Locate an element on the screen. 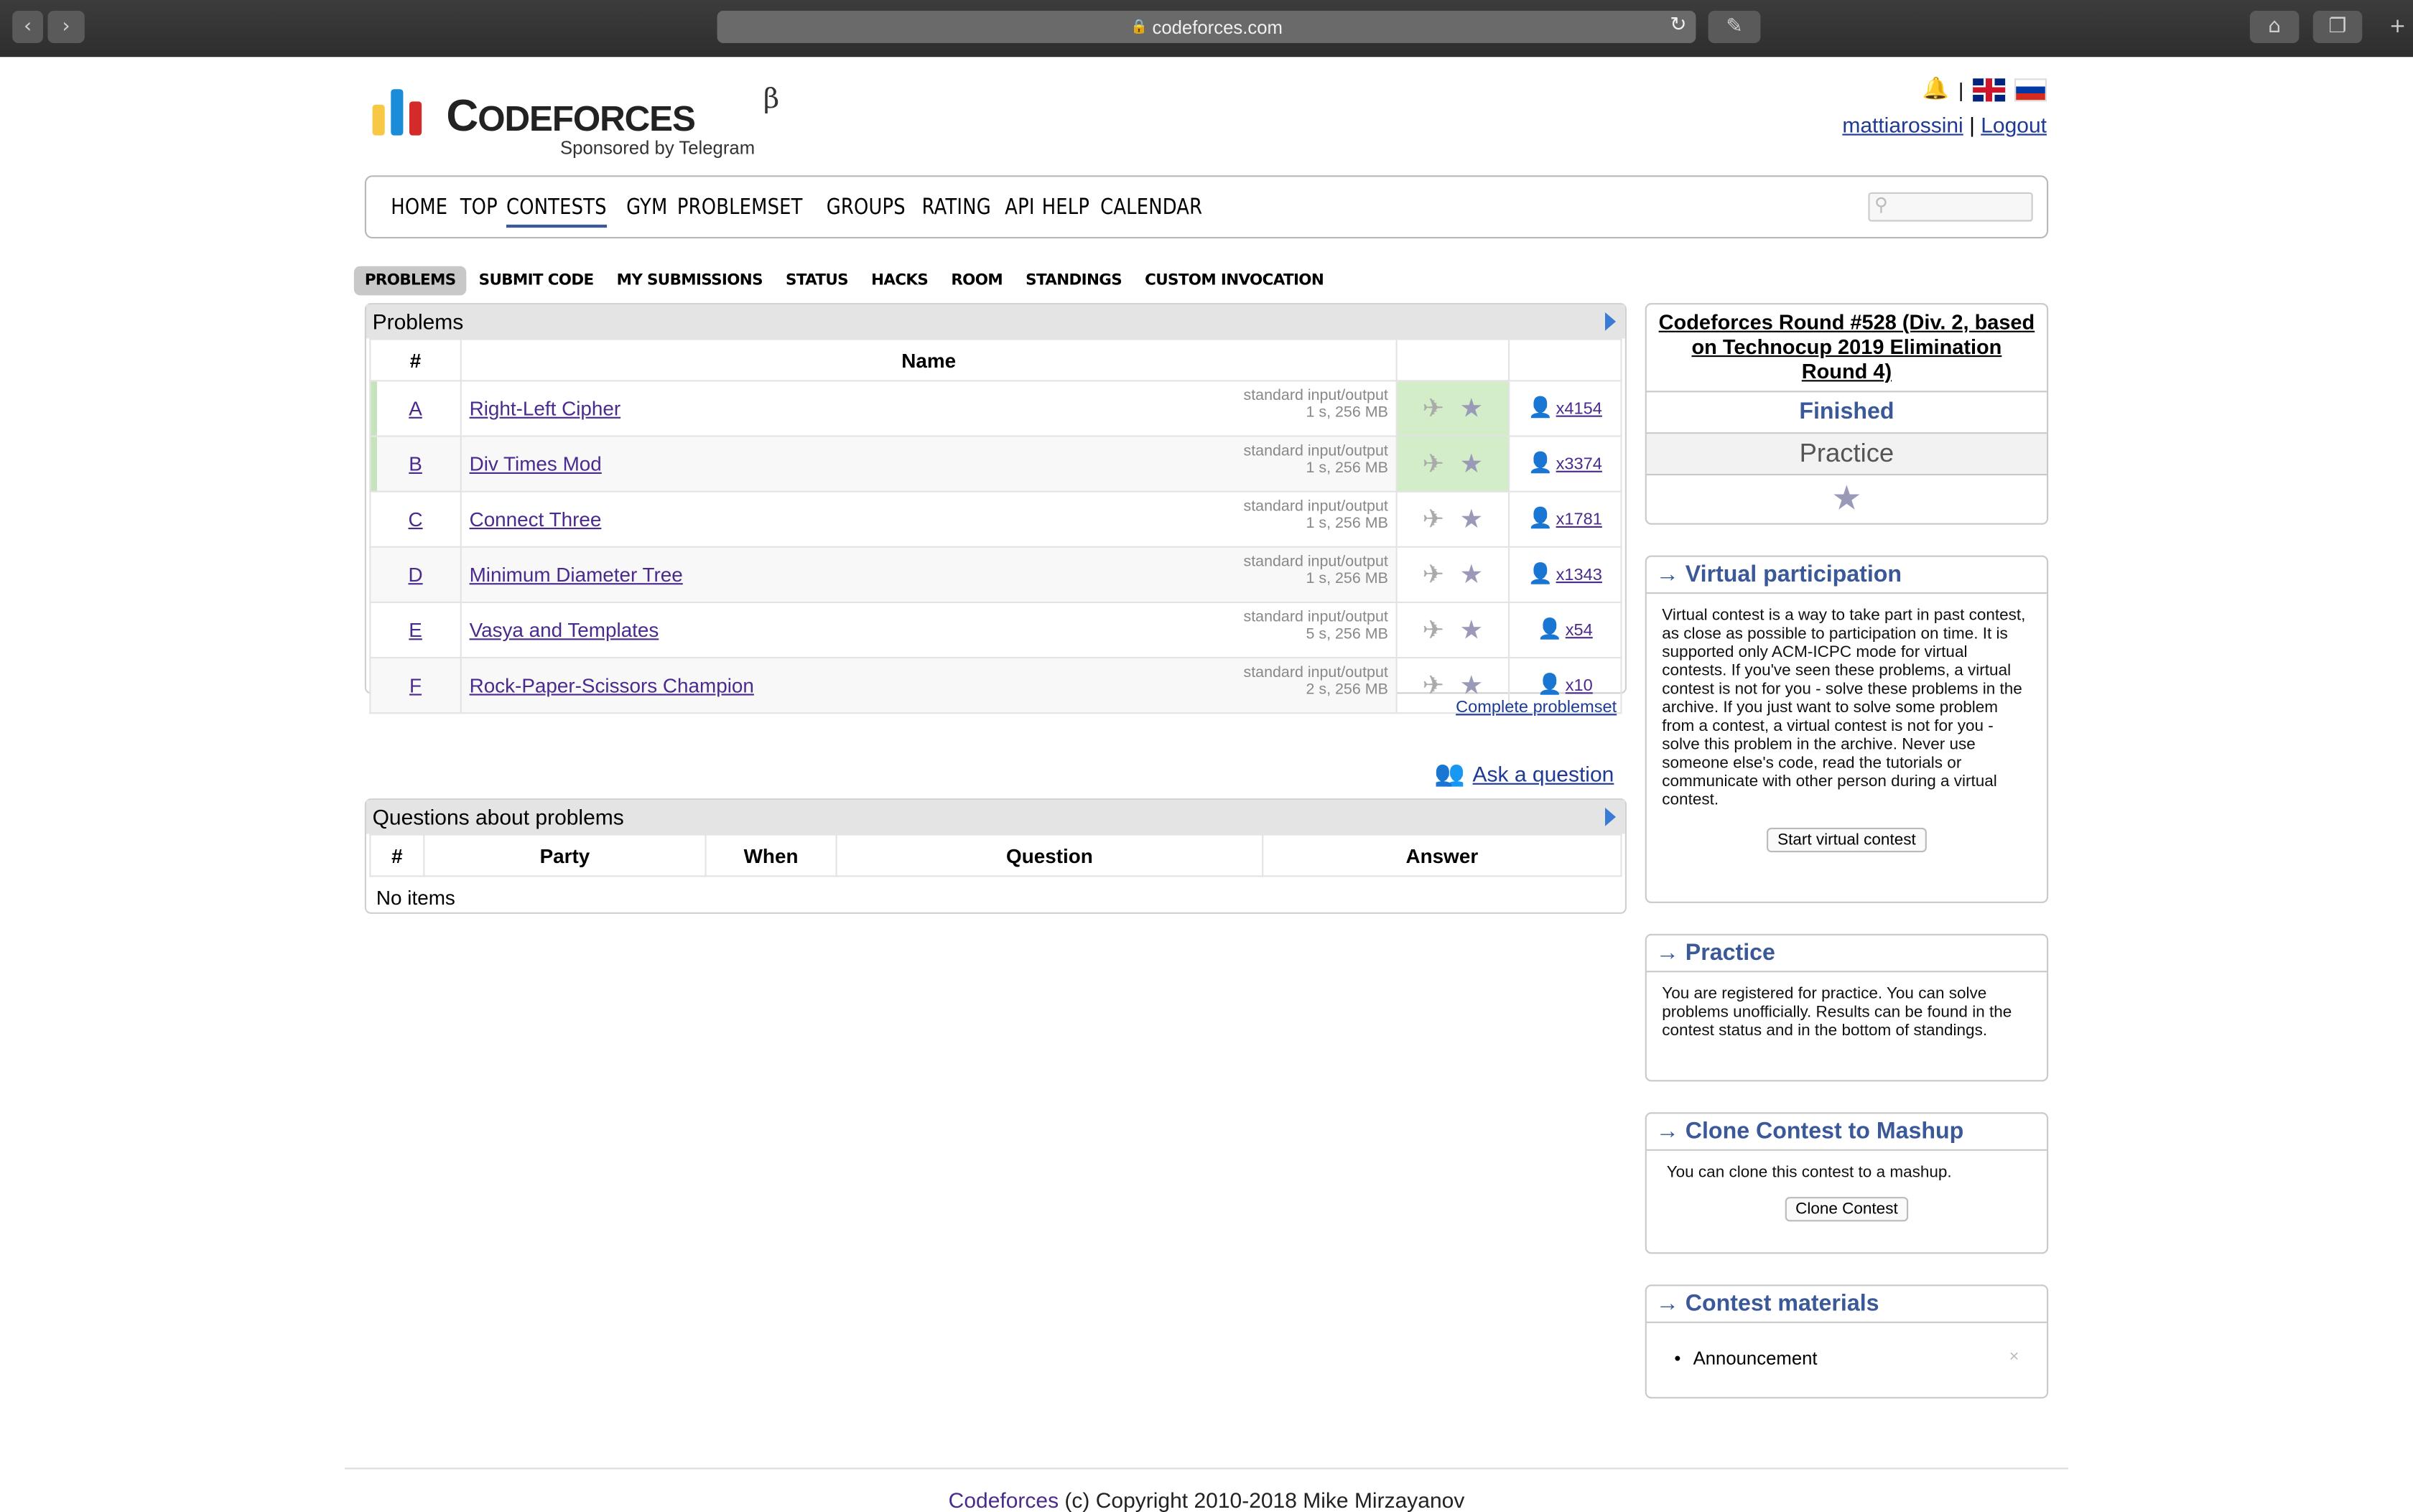 The image size is (2413, 1512). notification-bell-icon: 🔔 is located at coordinates (1936, 89).